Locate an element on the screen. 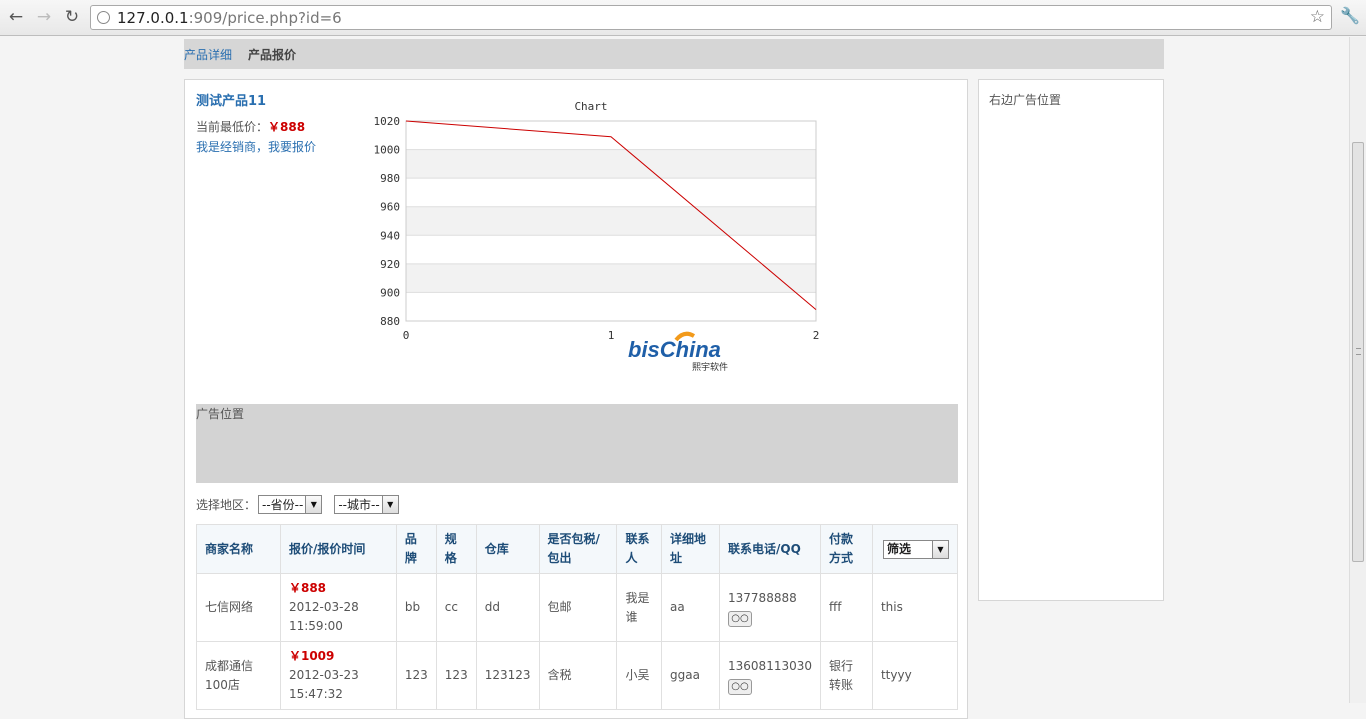 The height and width of the screenshot is (719, 1366). region-label: 选择地区： is located at coordinates (226, 504).